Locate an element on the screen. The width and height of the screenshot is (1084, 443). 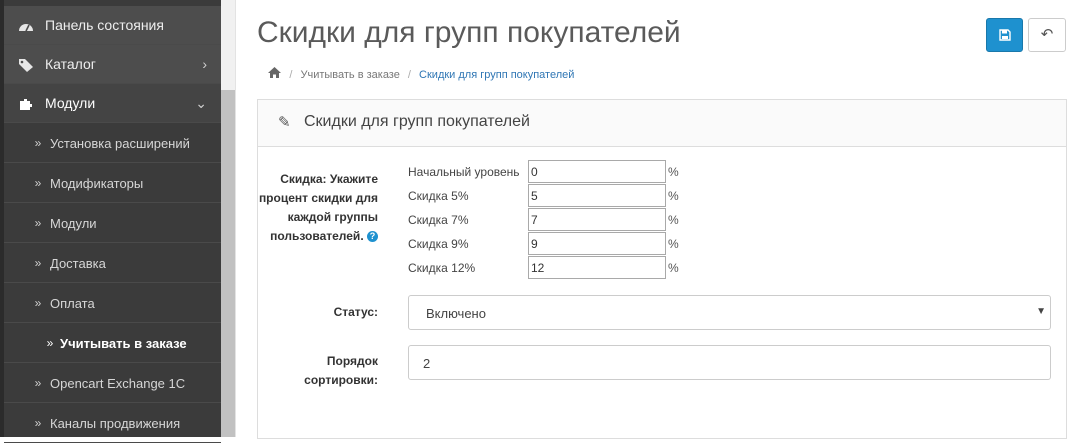
sidebar-item-modifiers: » Модификаторы is located at coordinates (112, 183).